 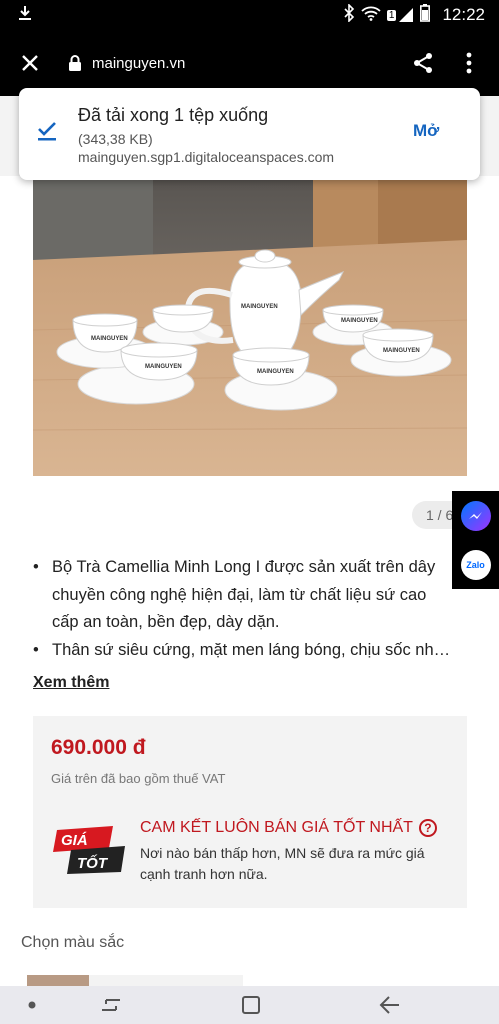 What do you see at coordinates (111, 1005) in the screenshot?
I see `recent-apps-icon` at bounding box center [111, 1005].